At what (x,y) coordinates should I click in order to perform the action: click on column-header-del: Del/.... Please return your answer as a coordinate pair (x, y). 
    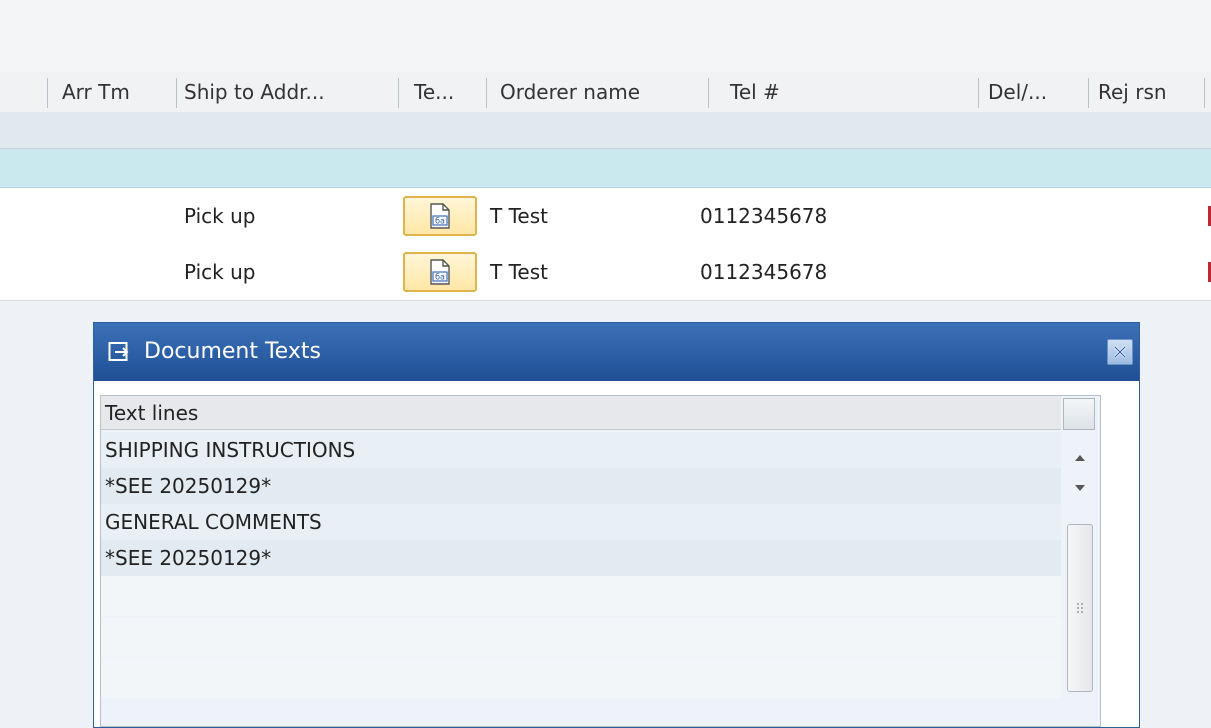
    Looking at the image, I should click on (1017, 92).